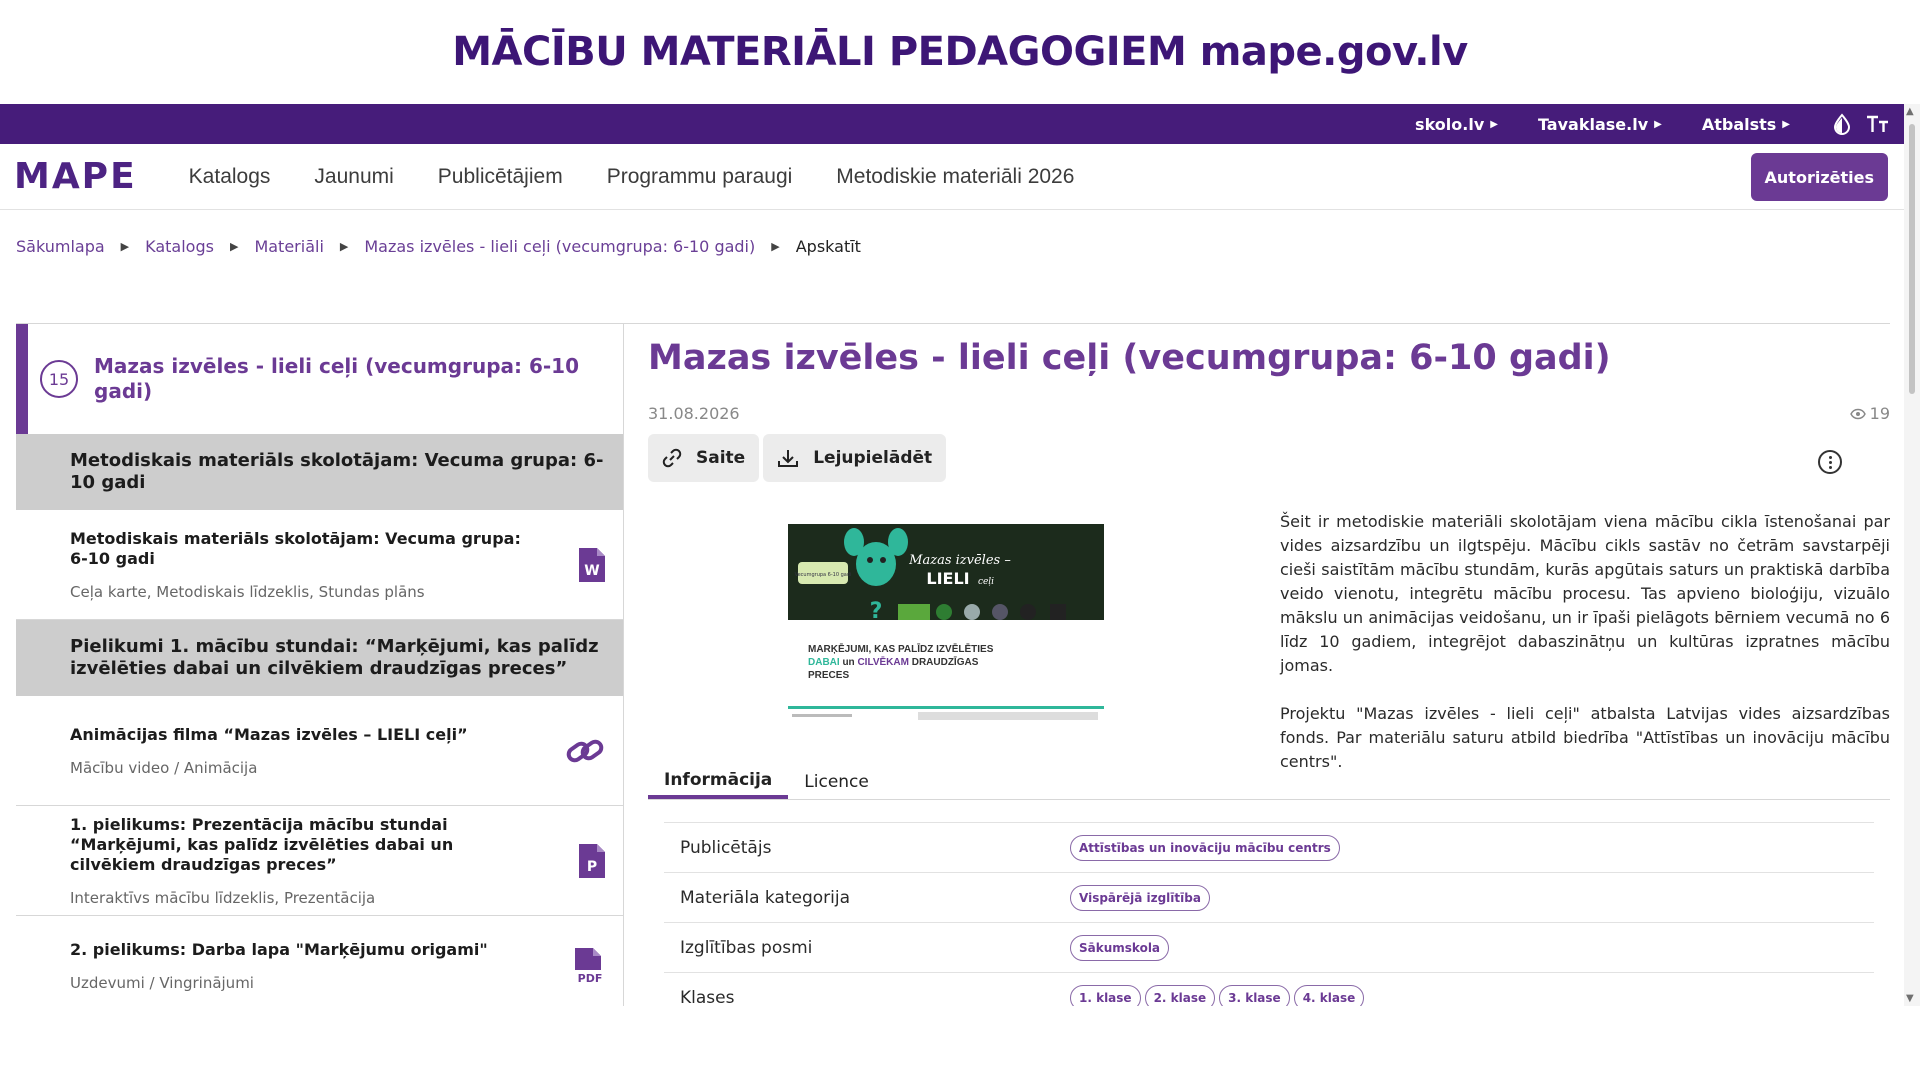  What do you see at coordinates (1910, 998) in the screenshot?
I see `scroll-down-icon: ▼` at bounding box center [1910, 998].